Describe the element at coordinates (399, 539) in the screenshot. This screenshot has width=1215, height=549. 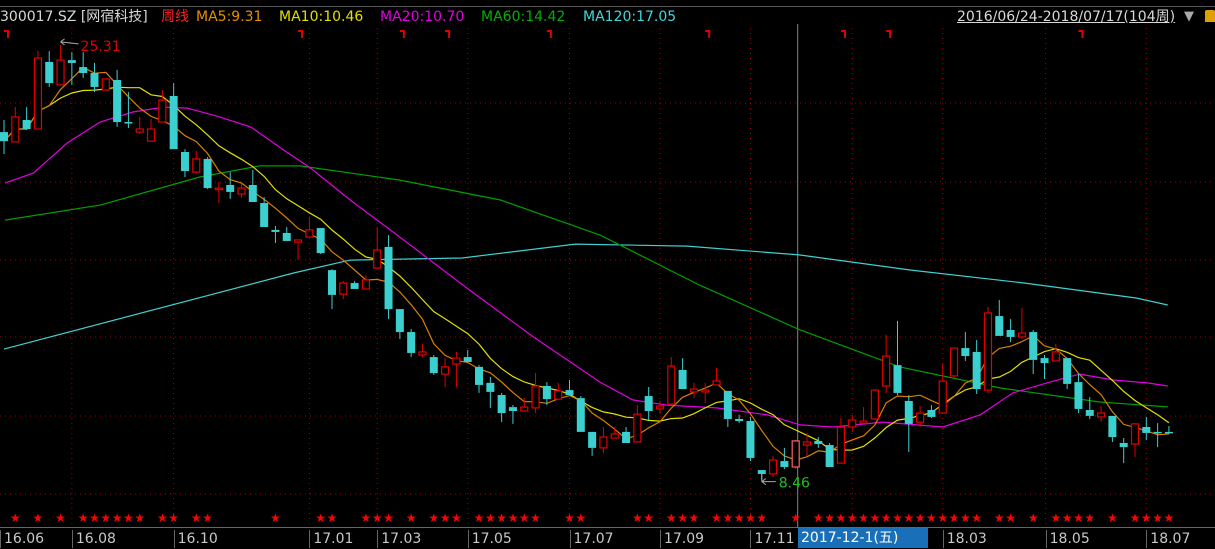
I see `x-tick-label: 17.03` at that location.